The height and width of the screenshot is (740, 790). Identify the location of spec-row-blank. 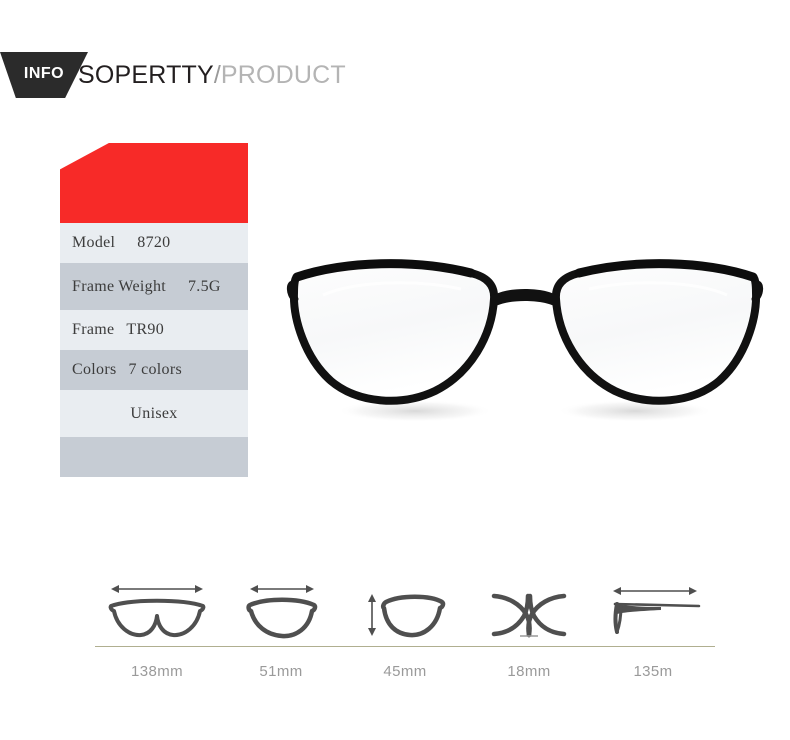
(154, 457).